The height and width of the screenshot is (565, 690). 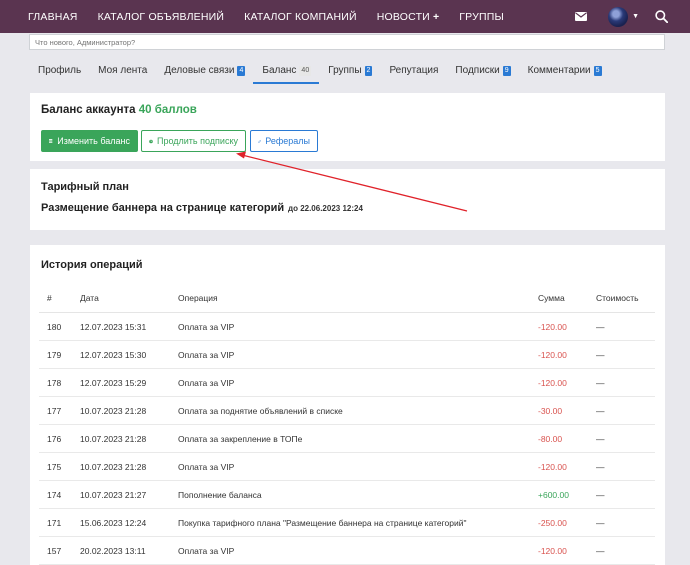 I want to click on link-icon, so click(x=260, y=141).